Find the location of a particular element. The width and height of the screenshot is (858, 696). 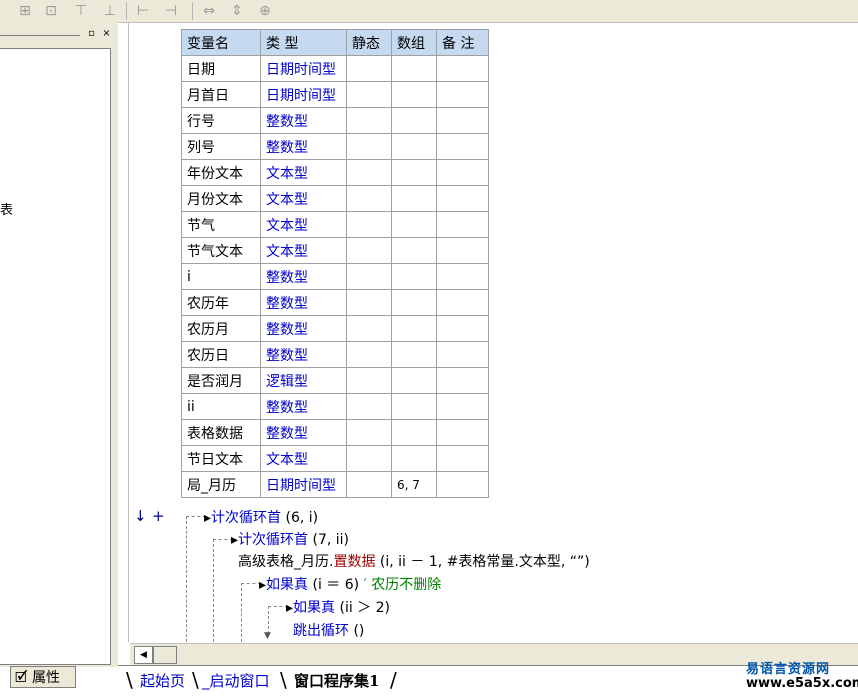

table-row: 列号 整数型 is located at coordinates (335, 146).